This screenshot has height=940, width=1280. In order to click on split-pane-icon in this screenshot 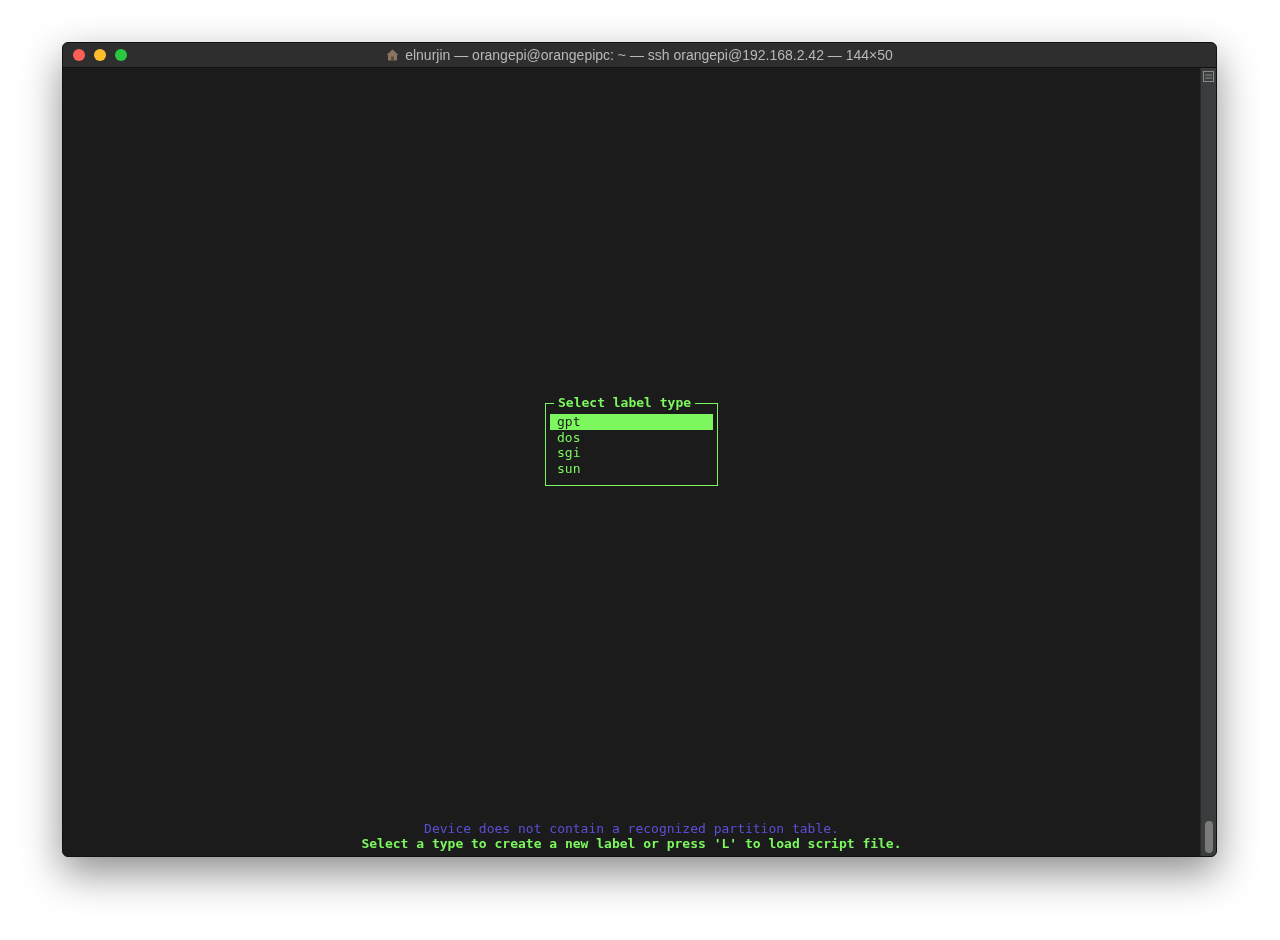, I will do `click(1208, 76)`.